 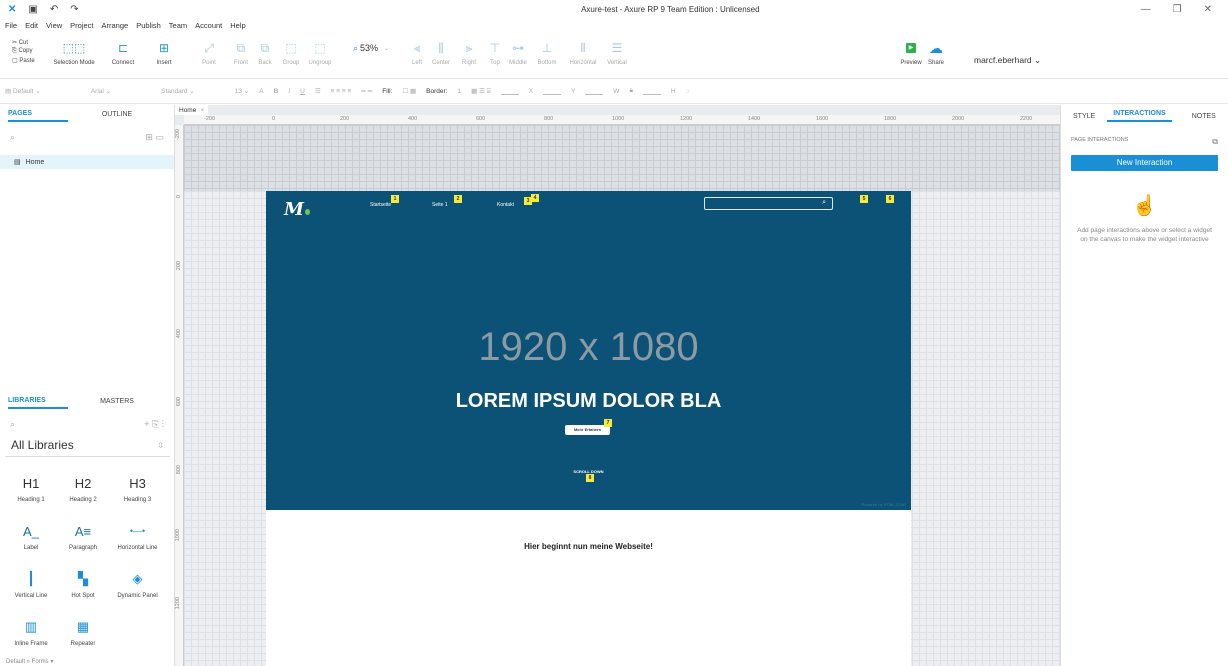 I want to click on nav-startseite: Startseite, so click(x=380, y=205).